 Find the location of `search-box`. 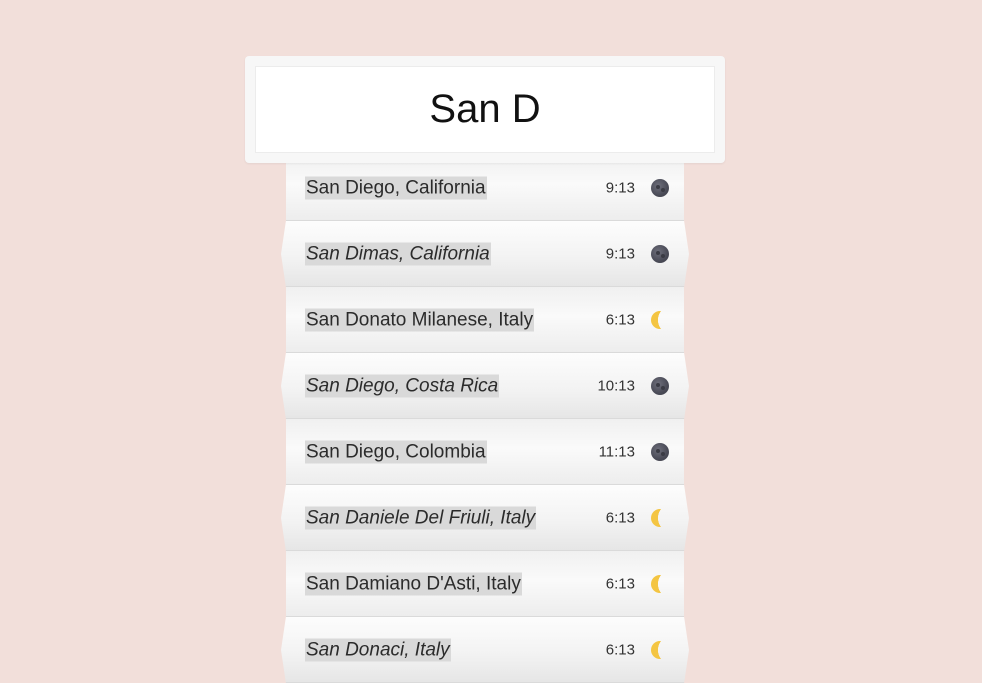

search-box is located at coordinates (485, 109).